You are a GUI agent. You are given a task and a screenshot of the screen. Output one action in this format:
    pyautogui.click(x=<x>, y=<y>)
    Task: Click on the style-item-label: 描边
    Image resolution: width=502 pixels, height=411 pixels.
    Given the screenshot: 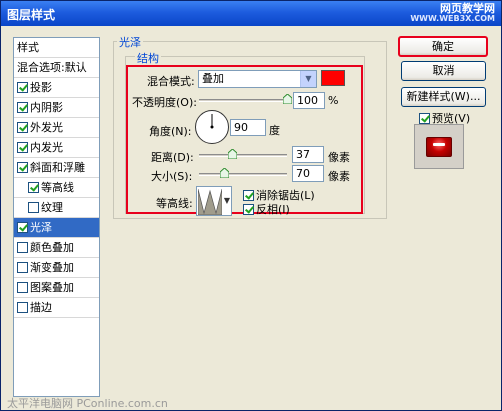 What is the action you would take?
    pyautogui.click(x=41, y=307)
    